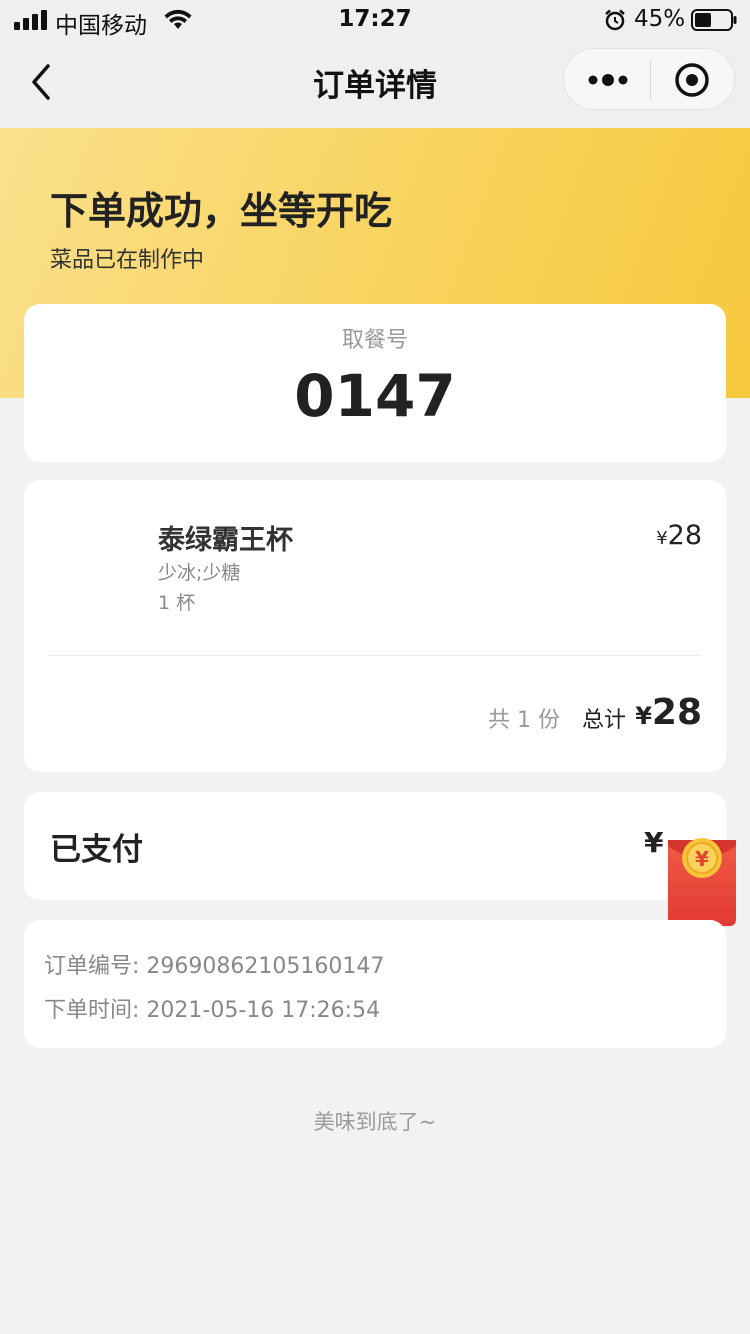  What do you see at coordinates (92, 1010) in the screenshot?
I see `order-time-label: 下单时间:` at bounding box center [92, 1010].